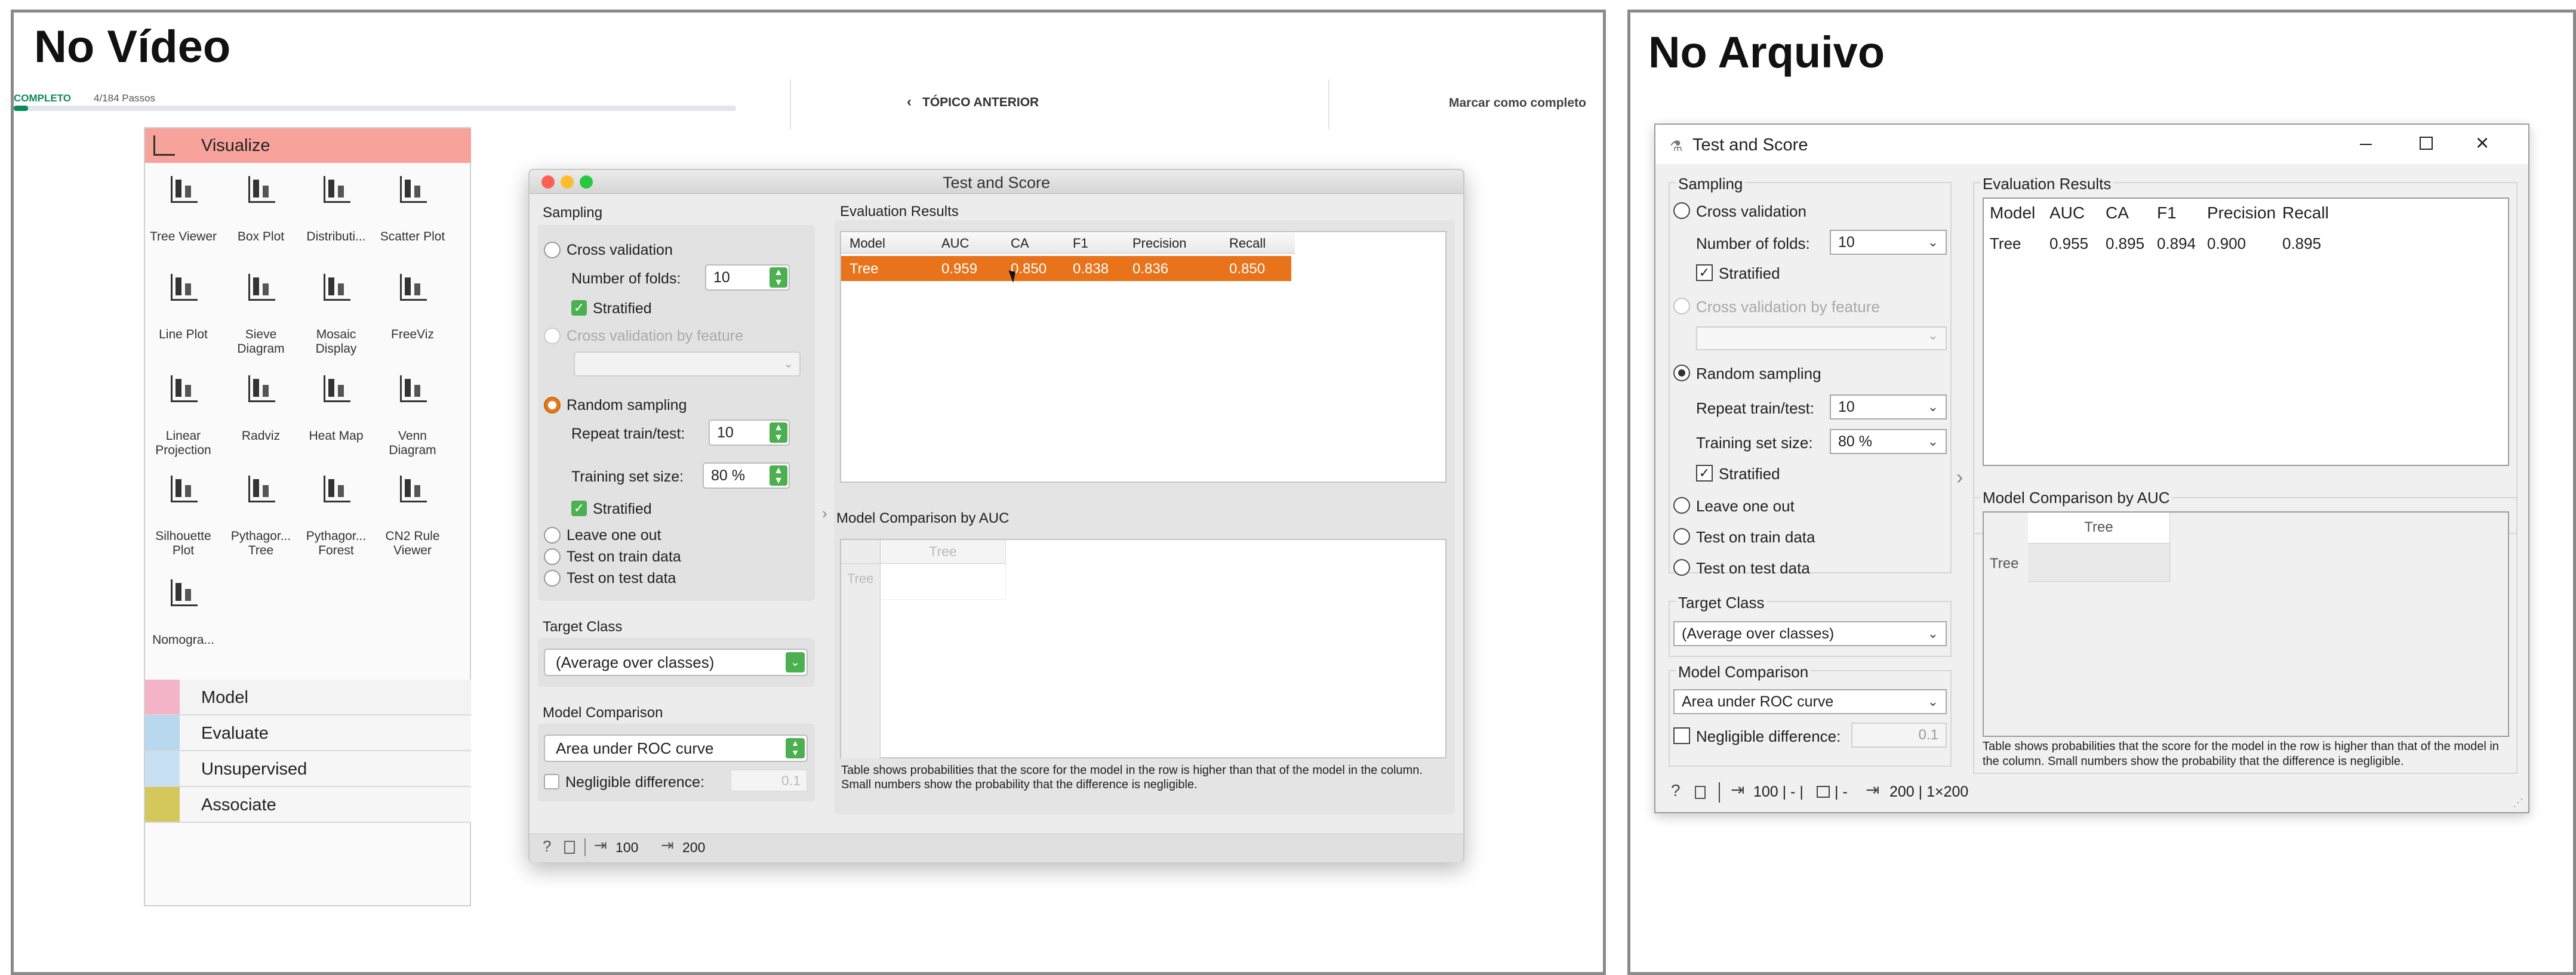  What do you see at coordinates (1743, 672) in the screenshot?
I see `model-comparison-title: Model Comparison` at bounding box center [1743, 672].